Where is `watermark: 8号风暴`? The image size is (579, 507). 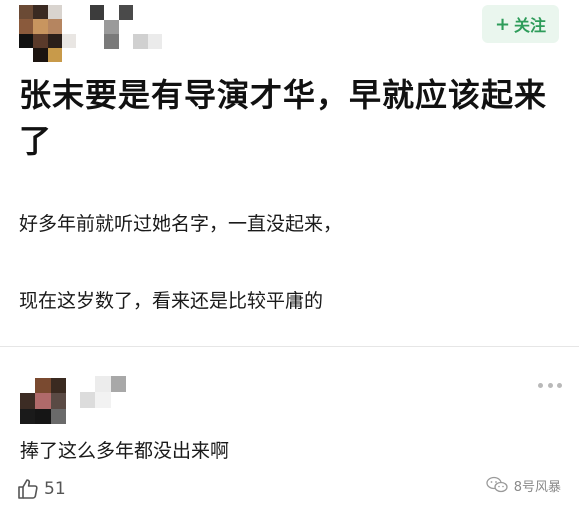
watermark: 8号风暴 is located at coordinates (523, 485).